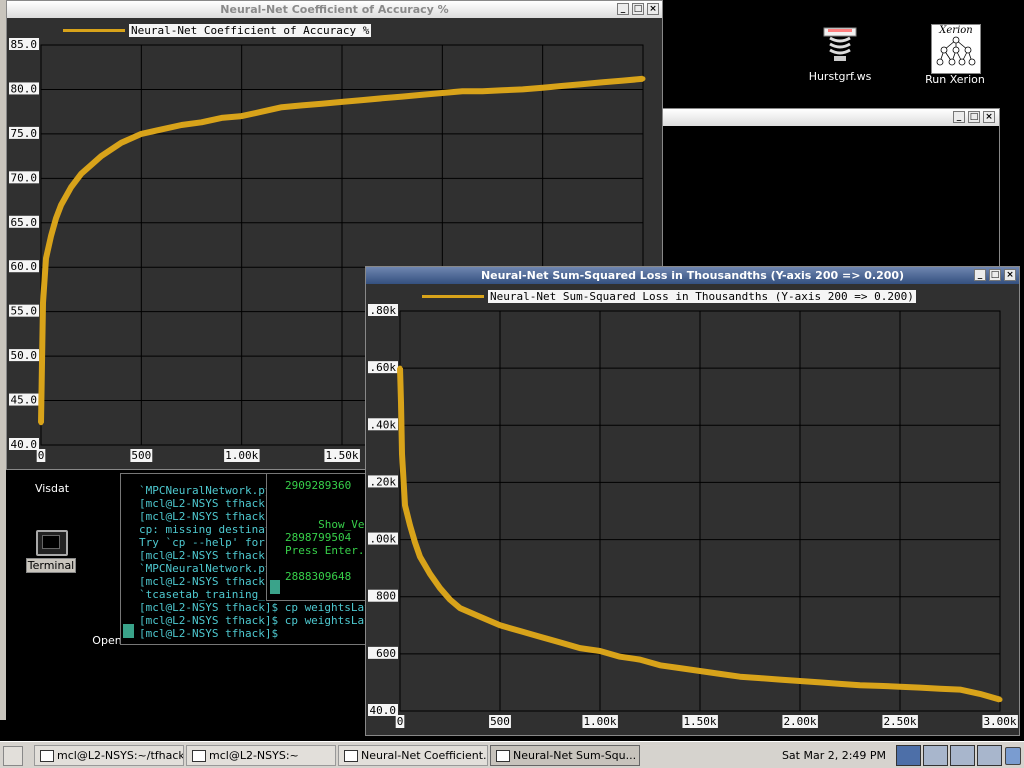 This screenshot has height=768, width=1024. Describe the element at coordinates (999, 721) in the screenshot. I see `x-tick-label: 3.00k` at that location.